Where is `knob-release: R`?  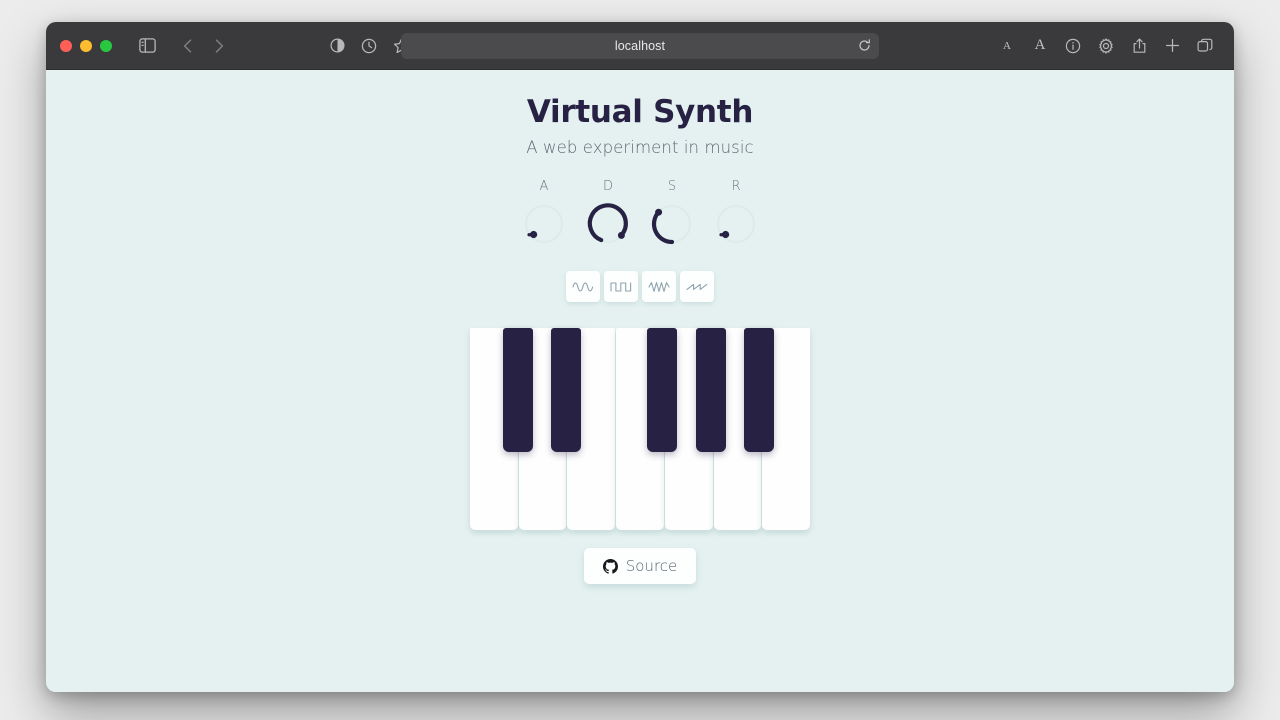 knob-release: R is located at coordinates (736, 212).